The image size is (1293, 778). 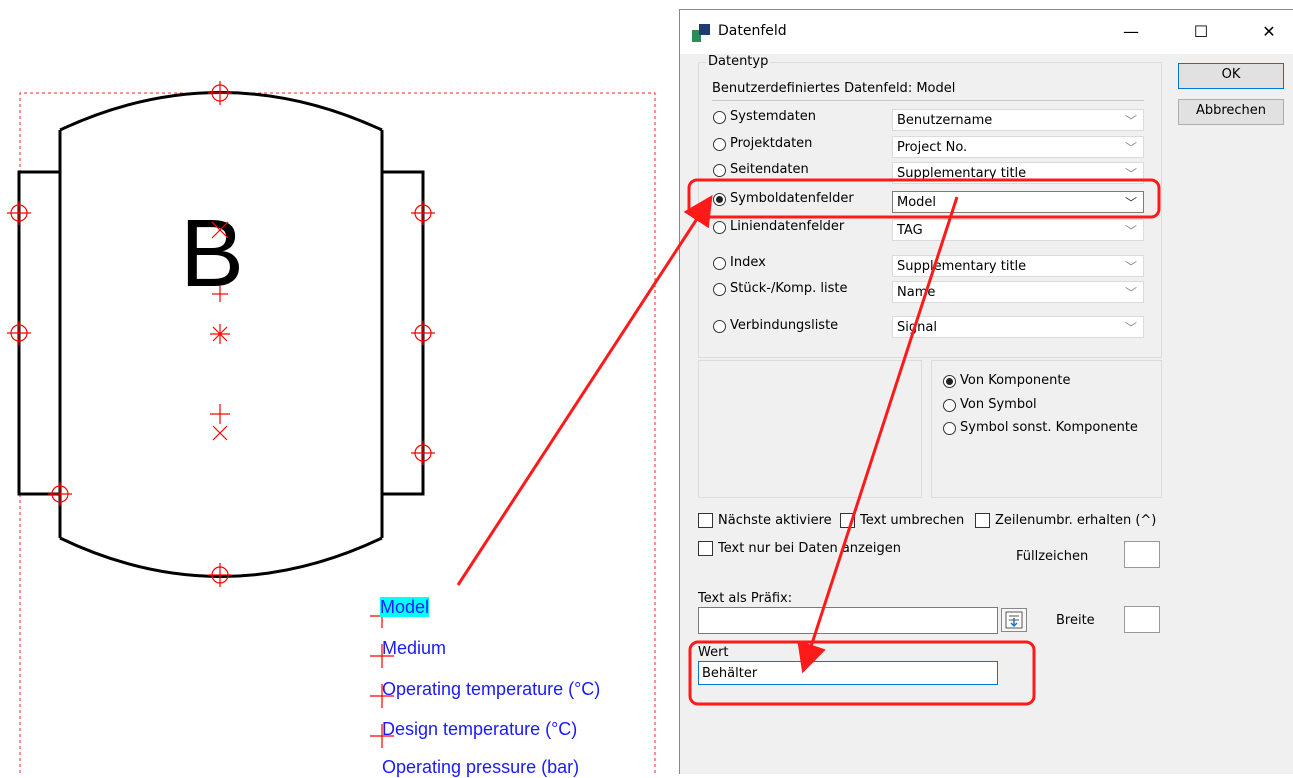 I want to click on radio-index, so click(x=719, y=263).